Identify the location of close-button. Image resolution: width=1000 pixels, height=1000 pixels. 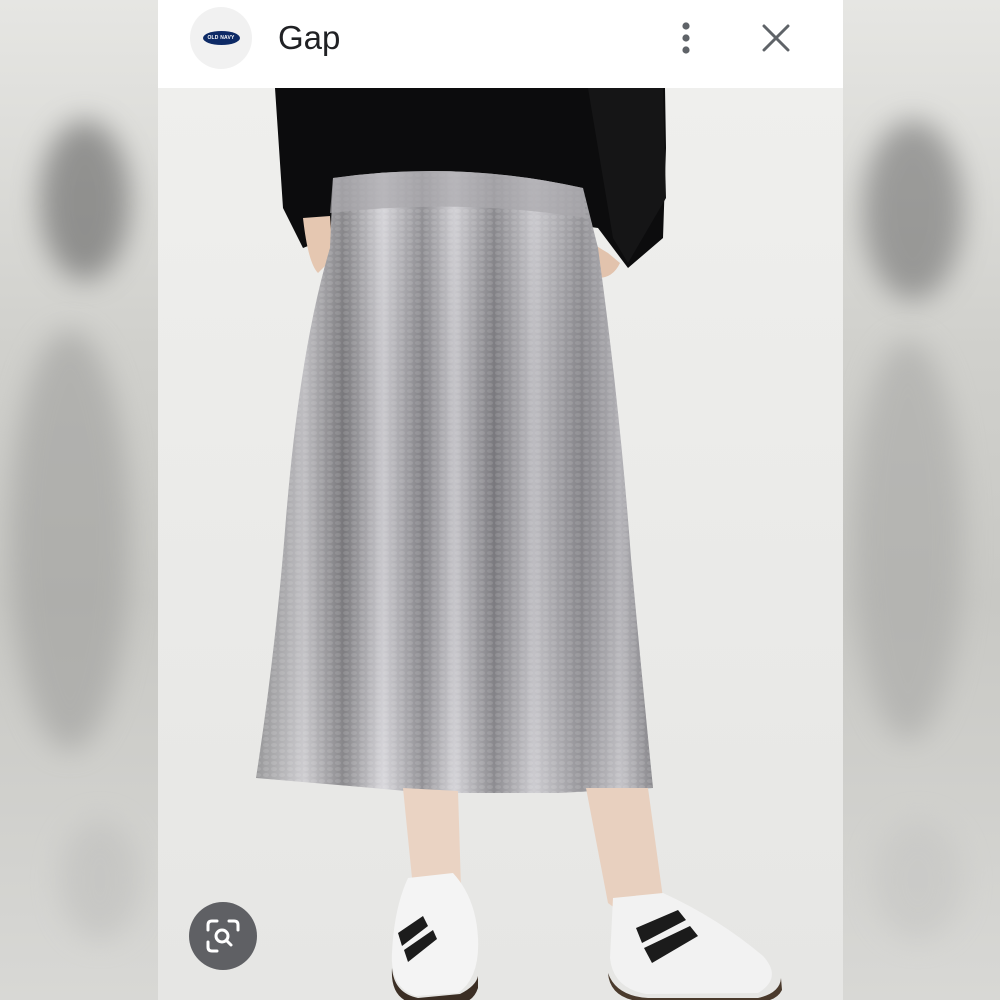
(776, 38).